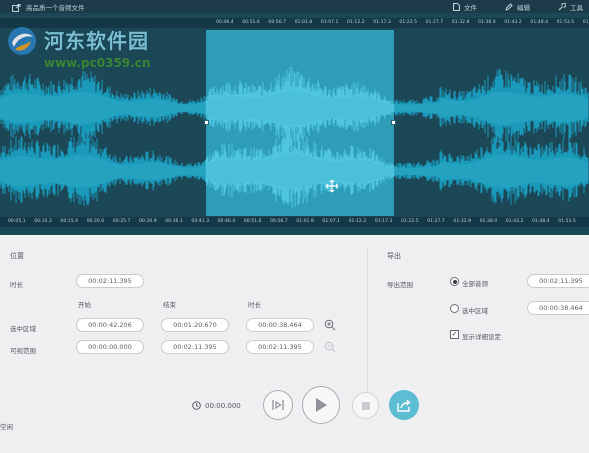 This screenshot has width=589, height=453. What do you see at coordinates (523, 7) in the screenshot?
I see `menu-edit-label: 编辑` at bounding box center [523, 7].